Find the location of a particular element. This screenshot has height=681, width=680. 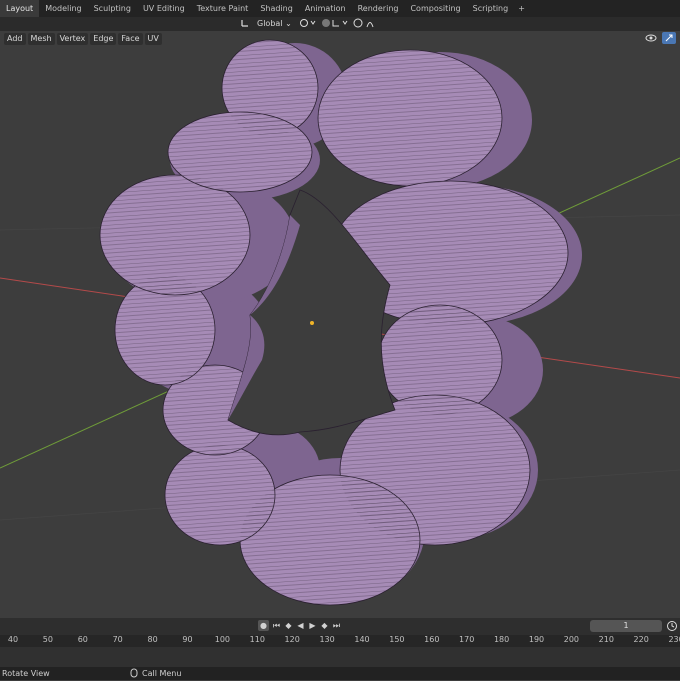

tab-compositing: Compositing is located at coordinates (435, 8).